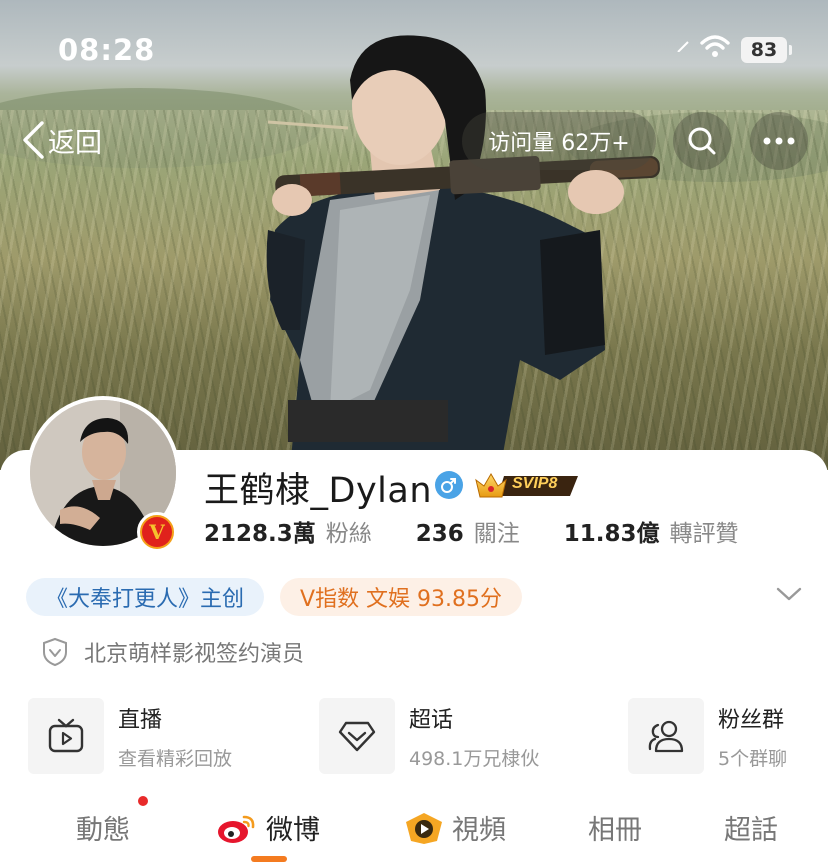 This screenshot has width=828, height=868. Describe the element at coordinates (236, 829) in the screenshot. I see `weibo-logo-icon` at that location.